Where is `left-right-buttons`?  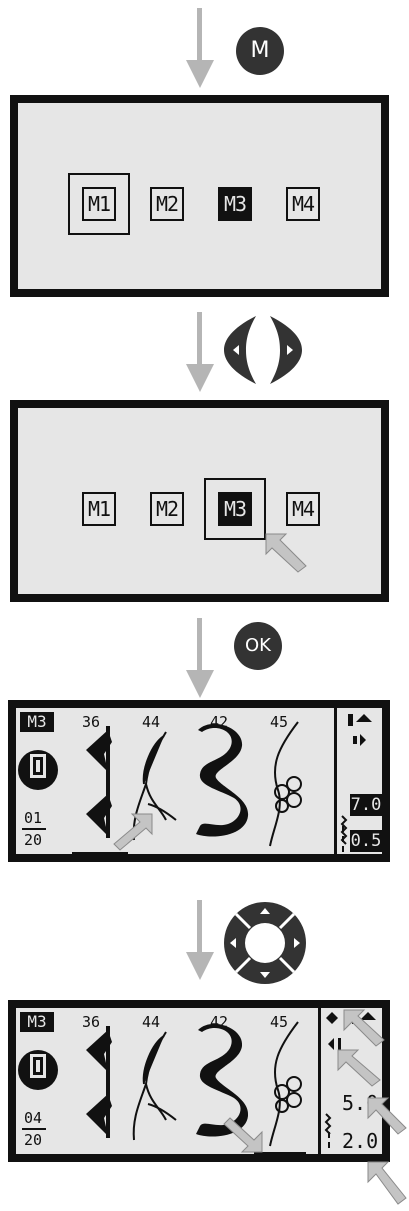 left-right-buttons is located at coordinates (263, 350).